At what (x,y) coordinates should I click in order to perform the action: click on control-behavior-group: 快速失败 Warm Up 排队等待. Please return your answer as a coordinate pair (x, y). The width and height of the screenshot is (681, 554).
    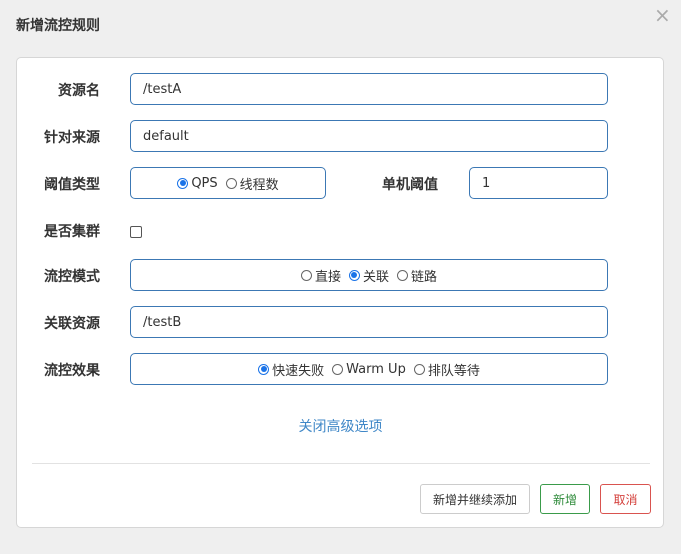
    Looking at the image, I should click on (369, 369).